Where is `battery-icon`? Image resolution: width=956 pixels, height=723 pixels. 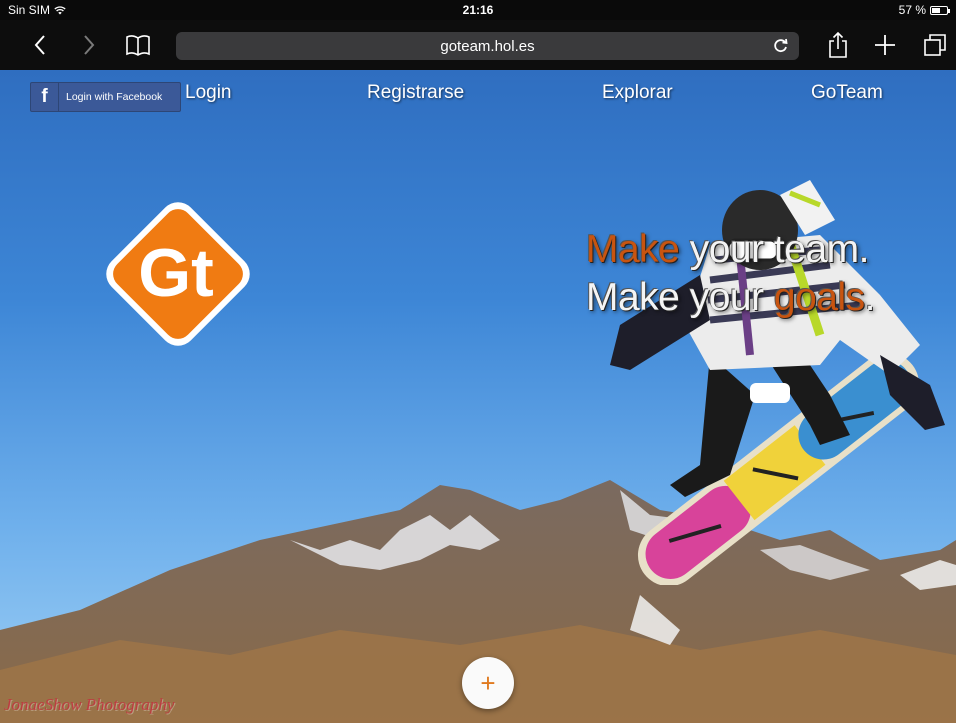 battery-icon is located at coordinates (940, 10).